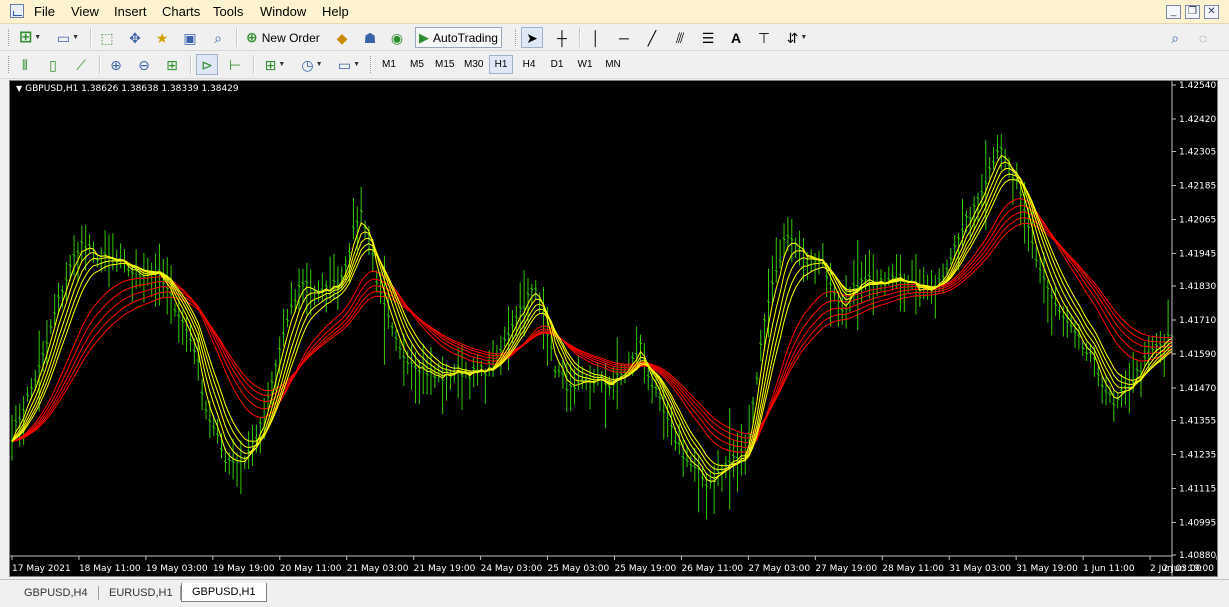 The image size is (1229, 607). I want to click on navigator-star-icon: ★, so click(162, 37).